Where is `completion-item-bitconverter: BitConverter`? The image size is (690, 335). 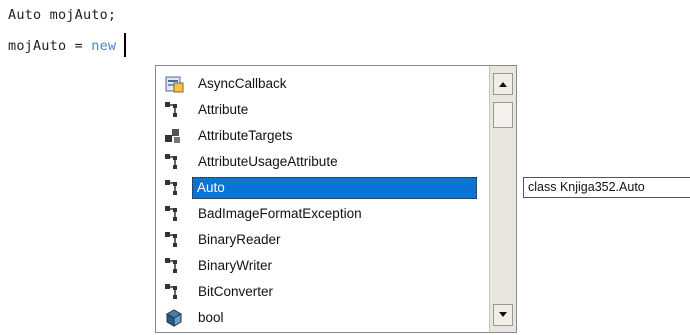 completion-item-bitconverter: BitConverter is located at coordinates (322, 292).